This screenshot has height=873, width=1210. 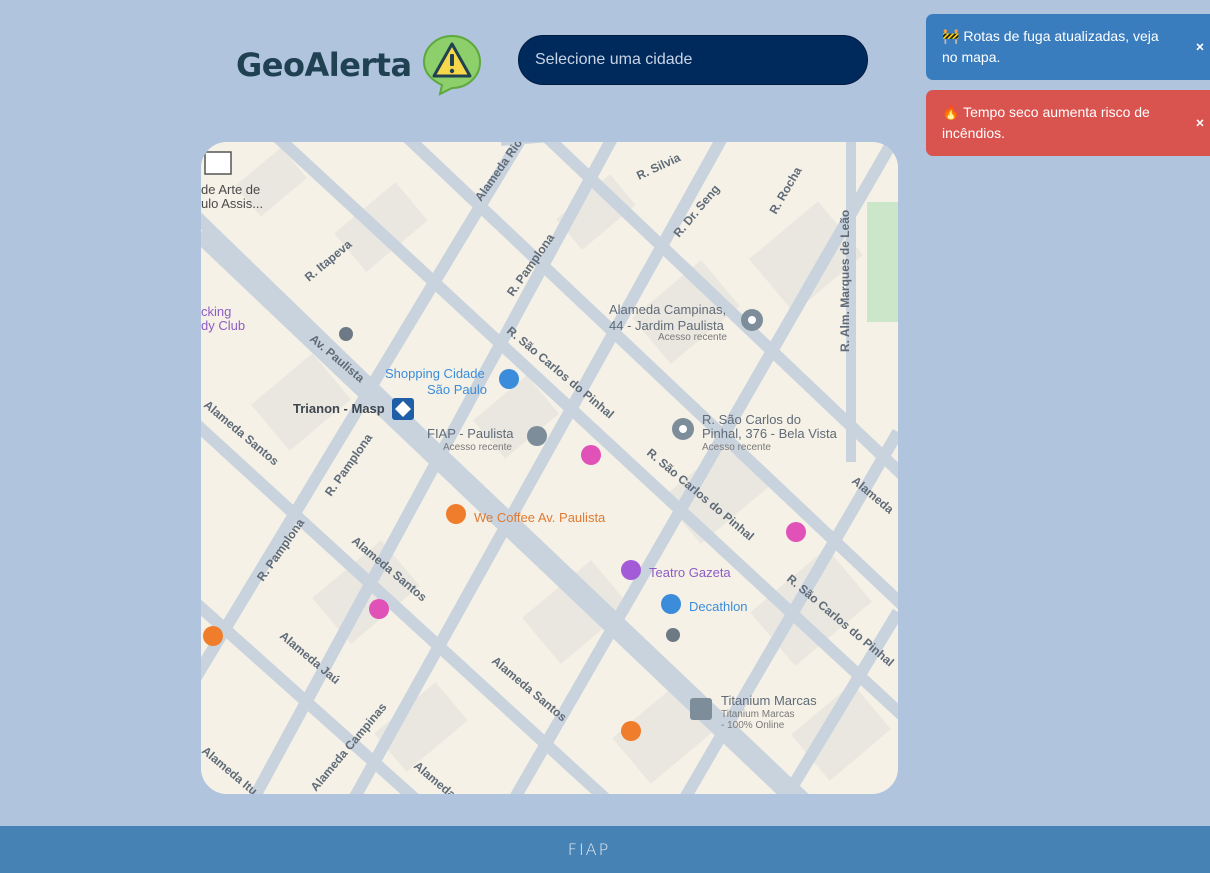 What do you see at coordinates (951, 112) in the screenshot?
I see `fire-icon: 🔥` at bounding box center [951, 112].